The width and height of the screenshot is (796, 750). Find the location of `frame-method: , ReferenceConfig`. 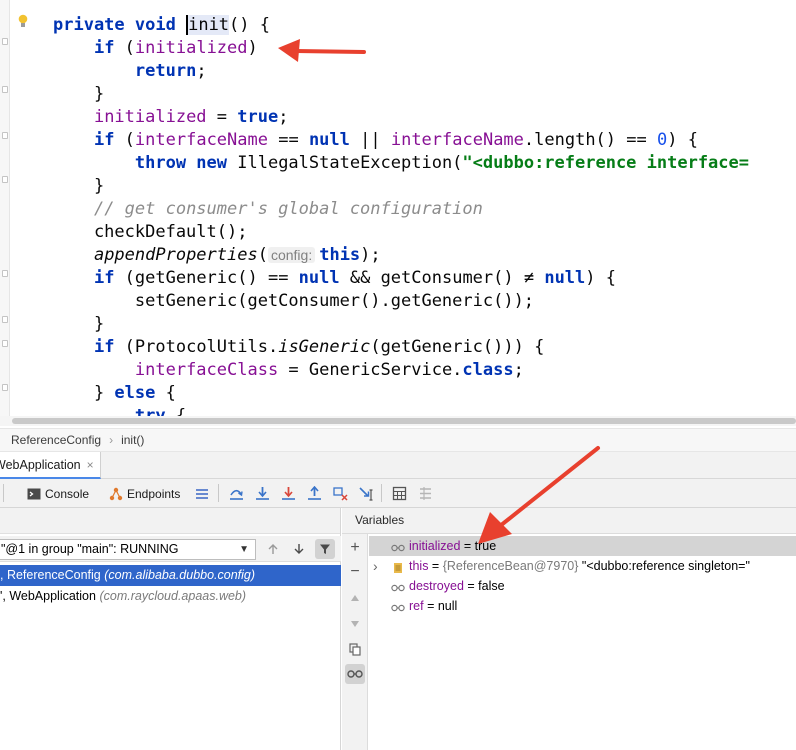

frame-method: , ReferenceConfig is located at coordinates (50, 575).